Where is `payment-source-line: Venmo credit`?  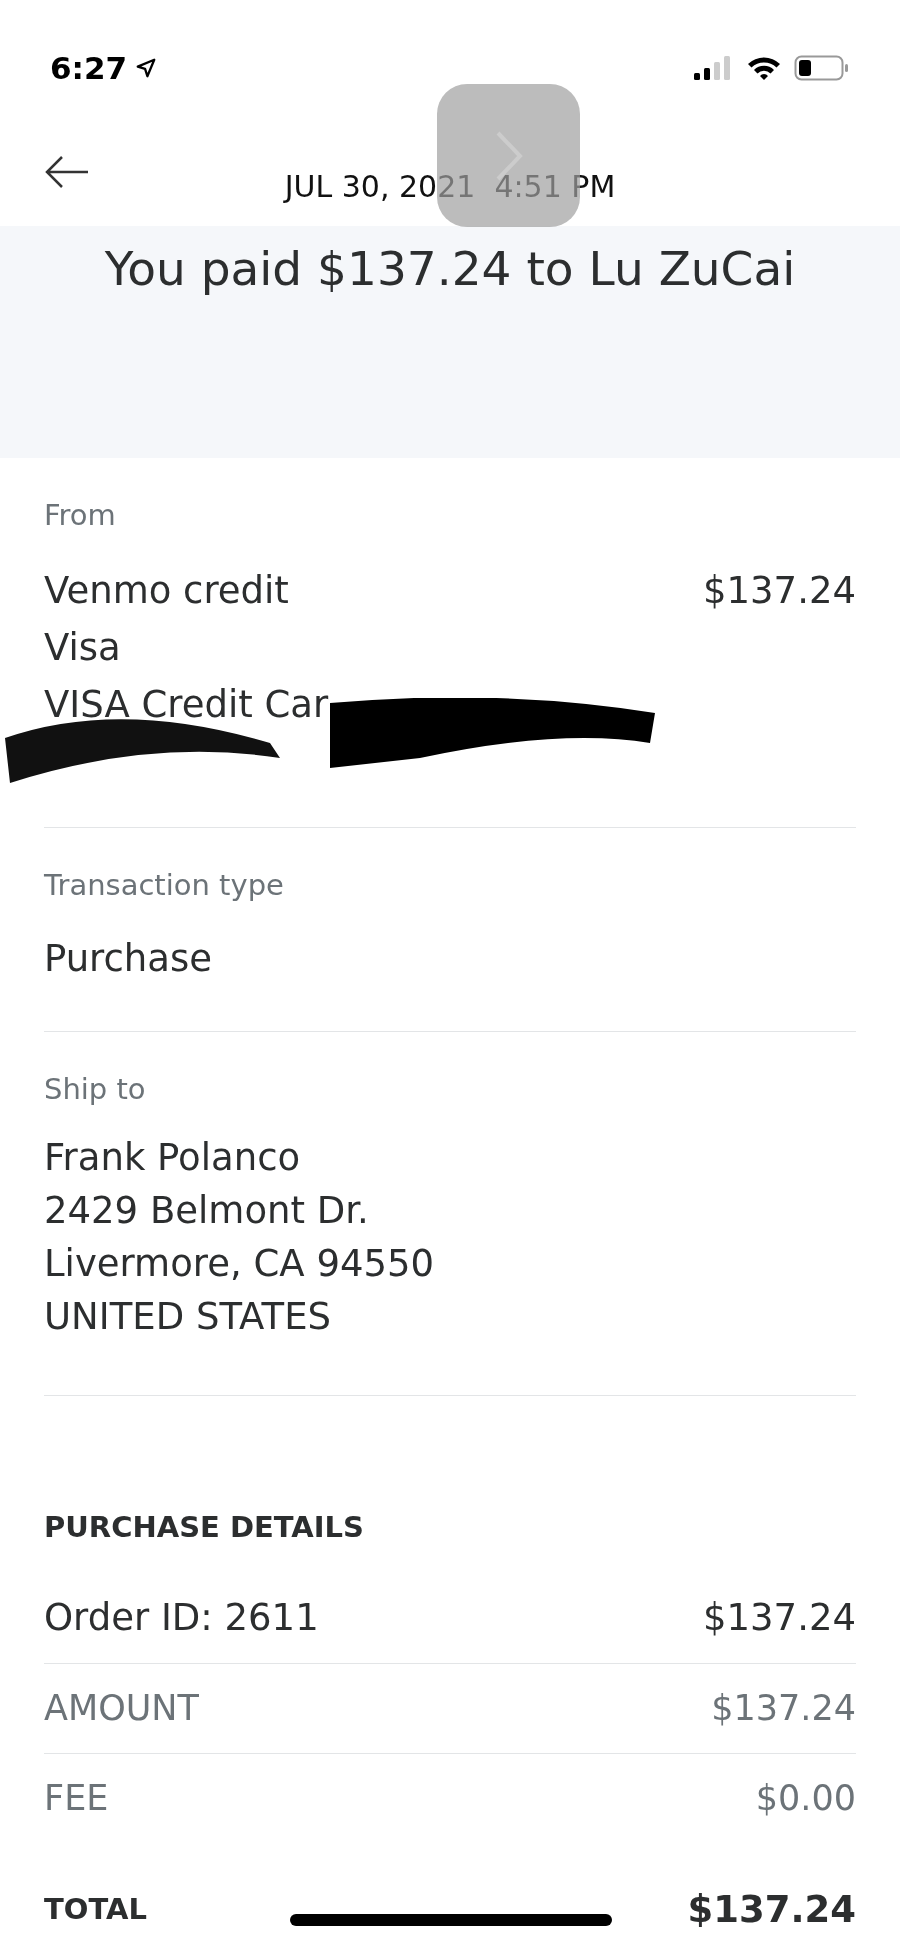 payment-source-line: Venmo credit is located at coordinates (166, 590).